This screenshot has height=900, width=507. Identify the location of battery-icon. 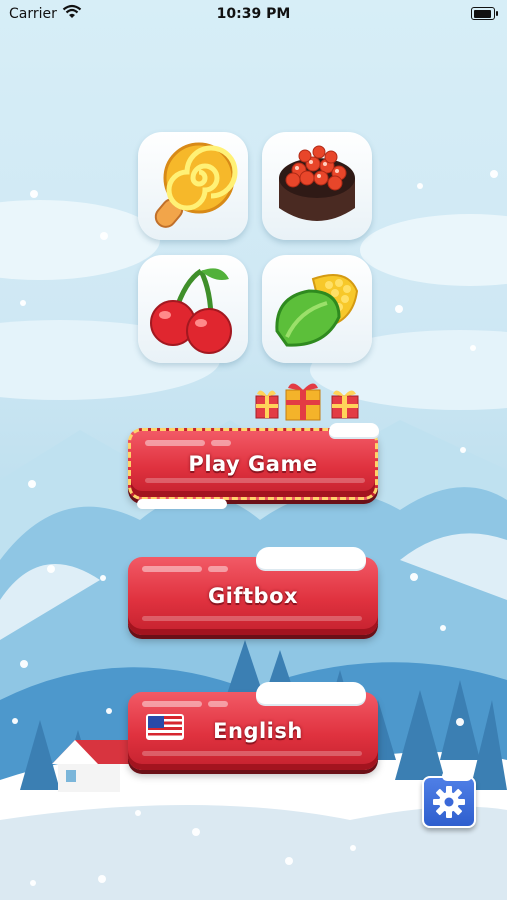
(484, 13).